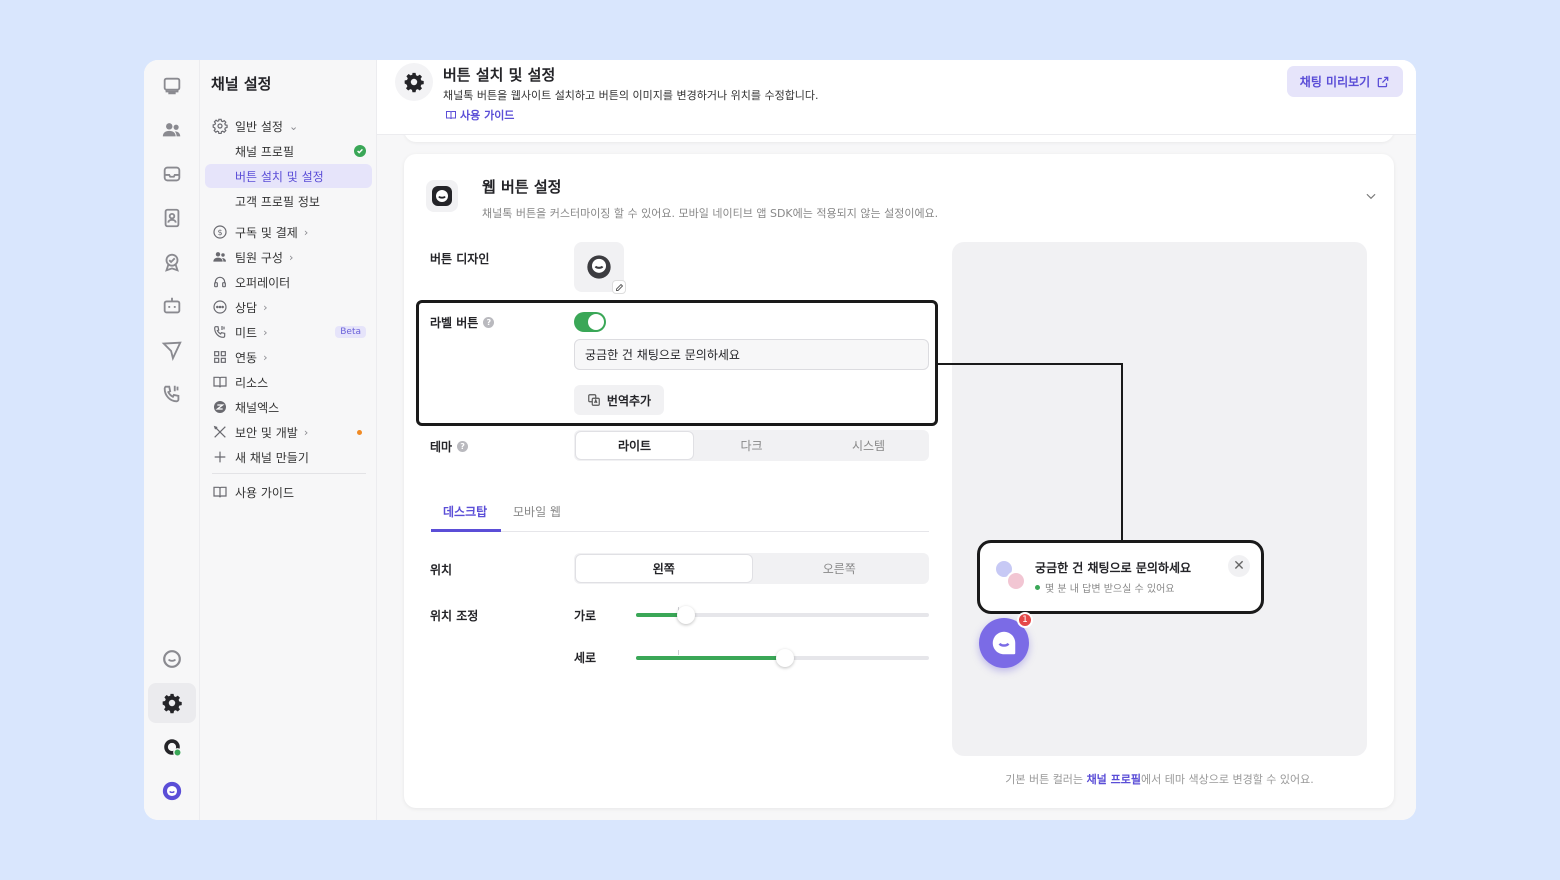  What do you see at coordinates (360, 151) in the screenshot?
I see `check-icon` at bounding box center [360, 151].